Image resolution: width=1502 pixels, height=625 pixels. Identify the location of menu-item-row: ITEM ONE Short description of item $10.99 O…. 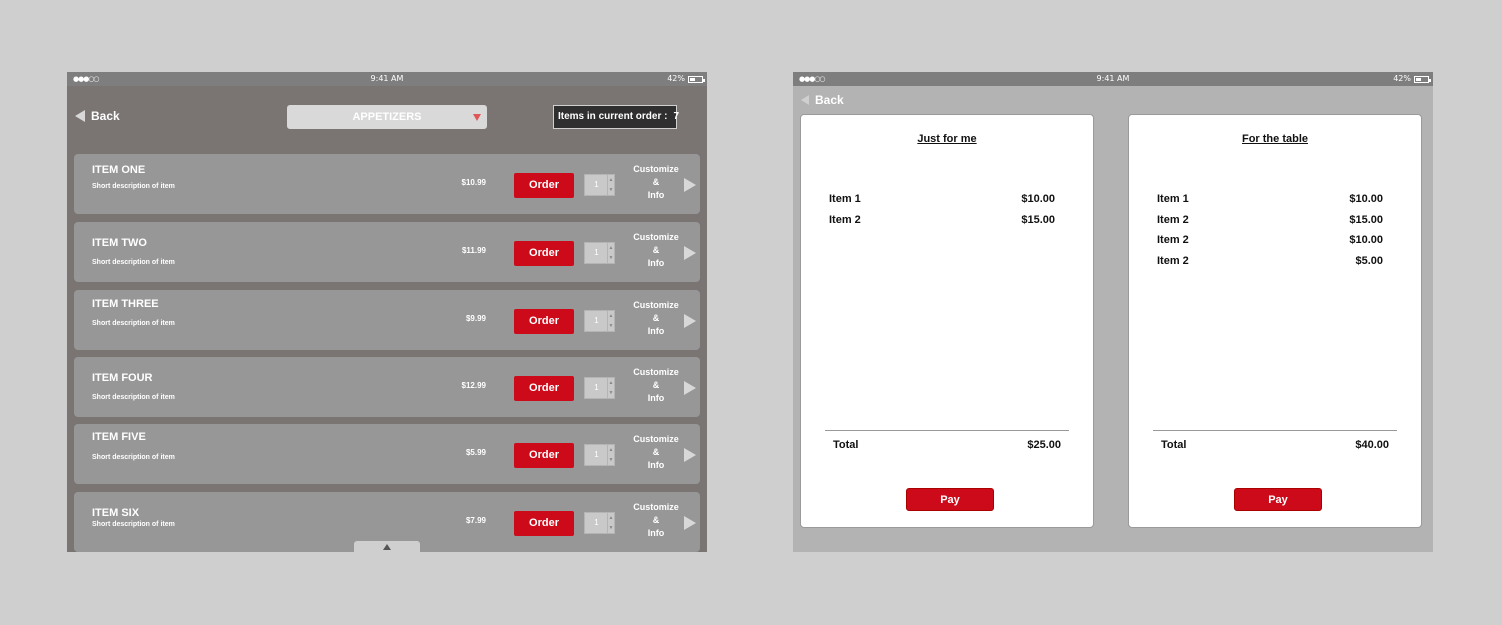
(387, 184).